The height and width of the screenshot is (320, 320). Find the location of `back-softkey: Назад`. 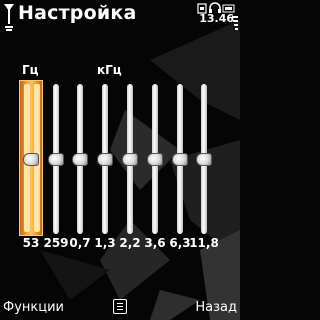

back-softkey: Назад is located at coordinates (216, 307).